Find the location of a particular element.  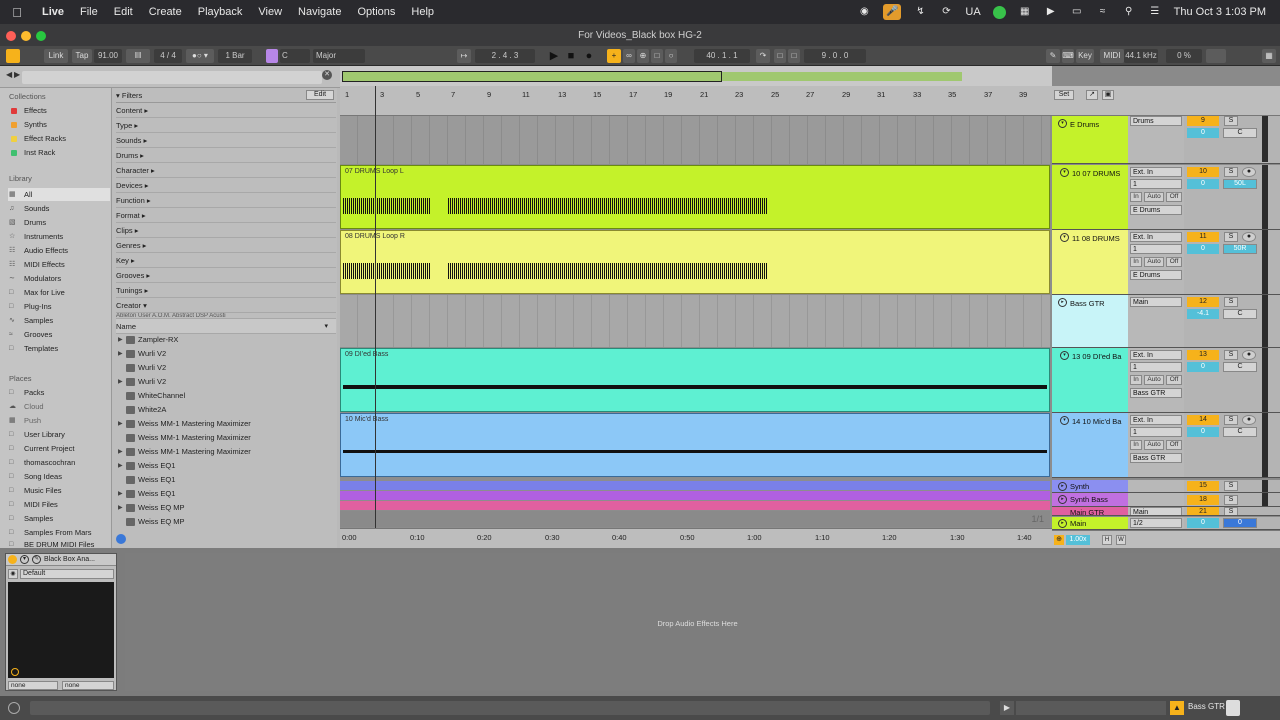

group-fold-icon: ▸ is located at coordinates (1062, 486).